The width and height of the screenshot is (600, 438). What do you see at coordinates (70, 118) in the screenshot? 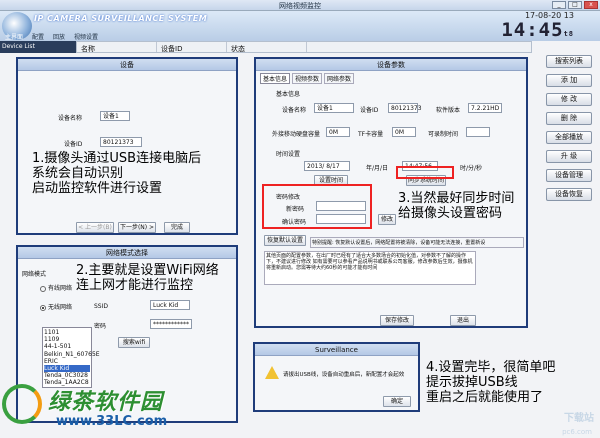
I see `device-name-label: 设备名称` at bounding box center [70, 118].